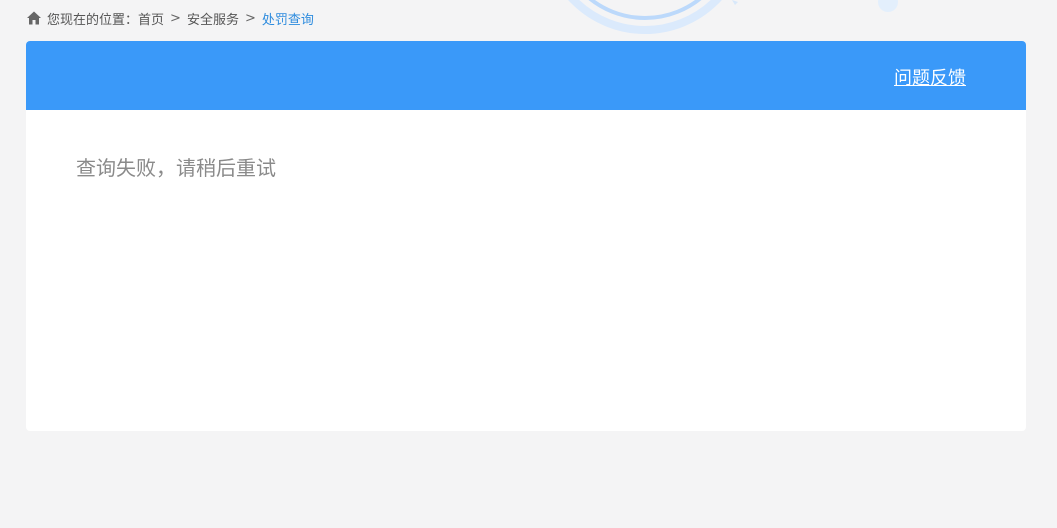  What do you see at coordinates (526, 75) in the screenshot?
I see `panel-header: 问题反馈` at bounding box center [526, 75].